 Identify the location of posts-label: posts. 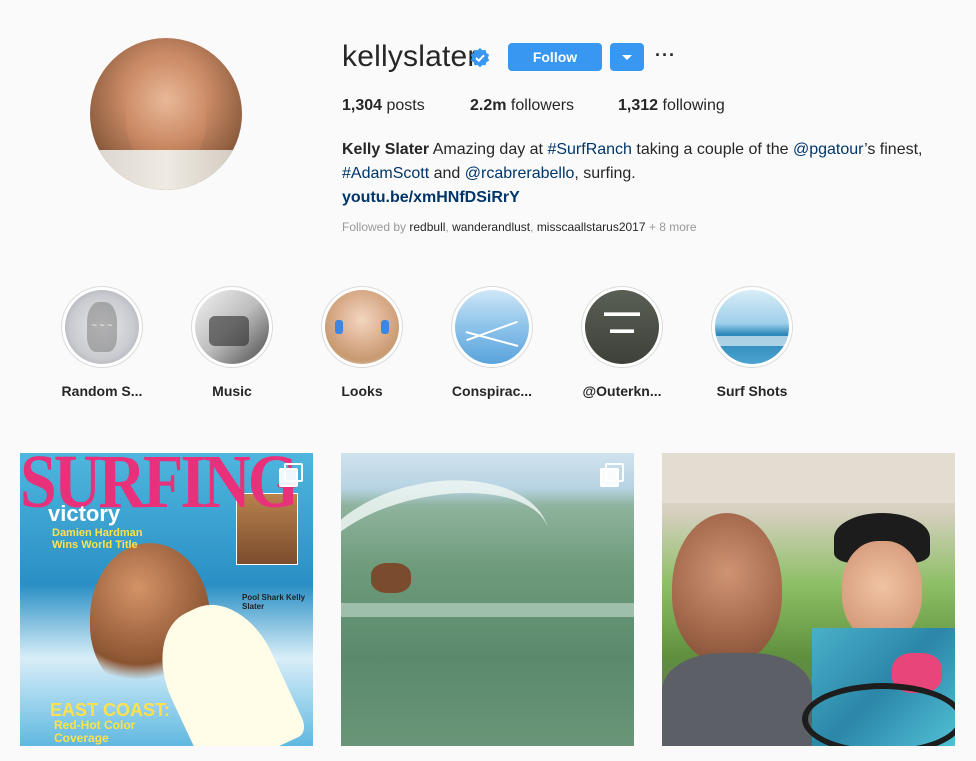
(405, 105).